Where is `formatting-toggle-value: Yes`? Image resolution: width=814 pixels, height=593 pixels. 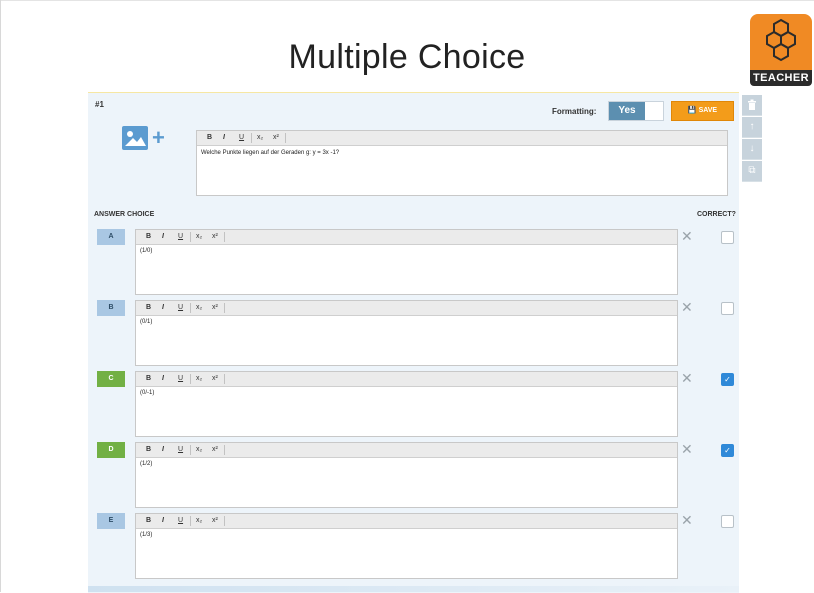
formatting-toggle-value: Yes is located at coordinates (627, 111).